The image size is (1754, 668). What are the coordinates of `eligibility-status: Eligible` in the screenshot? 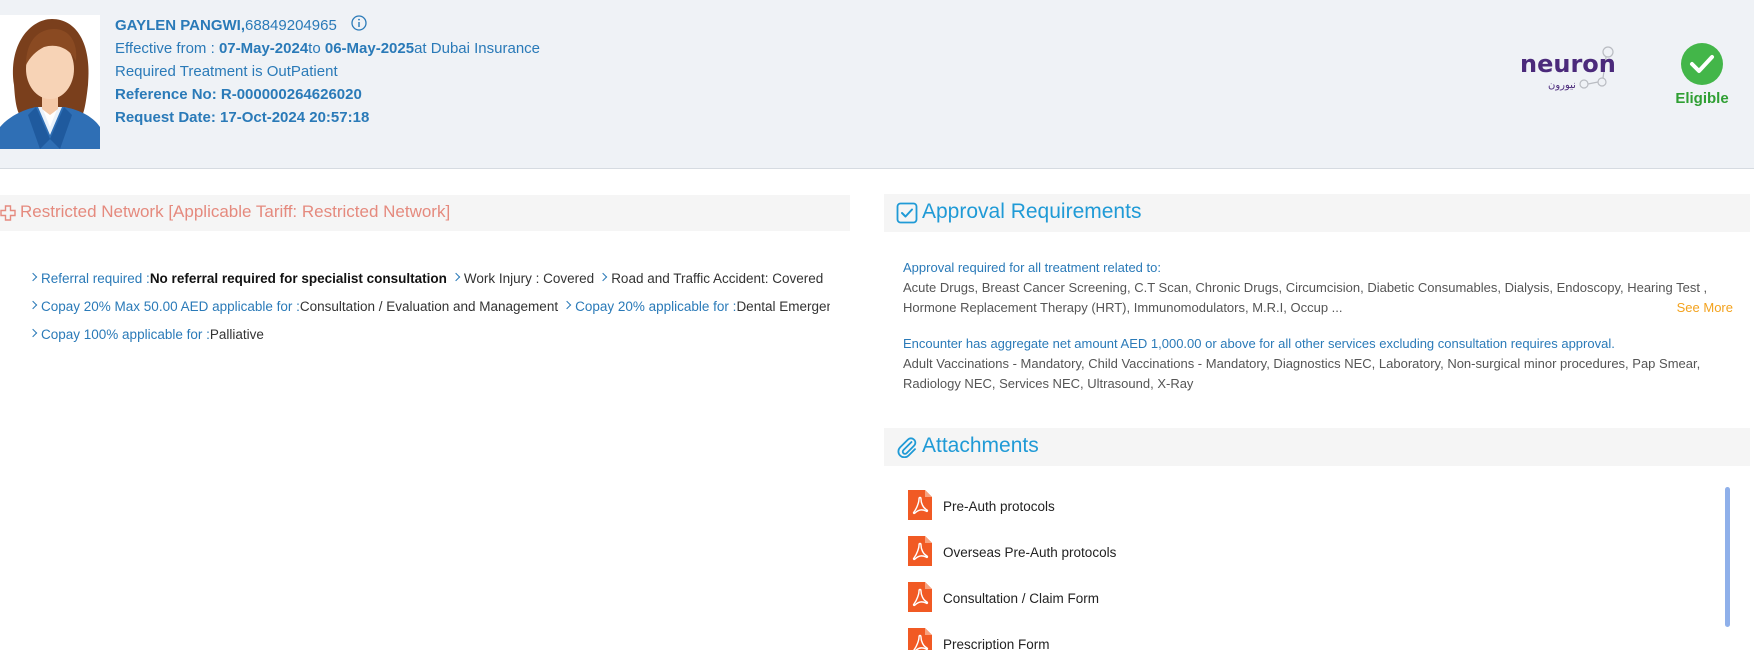 It's located at (1702, 74).